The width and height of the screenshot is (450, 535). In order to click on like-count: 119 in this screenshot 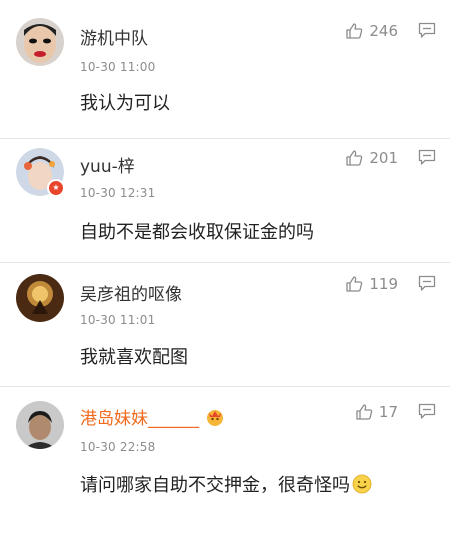, I will do `click(383, 284)`.